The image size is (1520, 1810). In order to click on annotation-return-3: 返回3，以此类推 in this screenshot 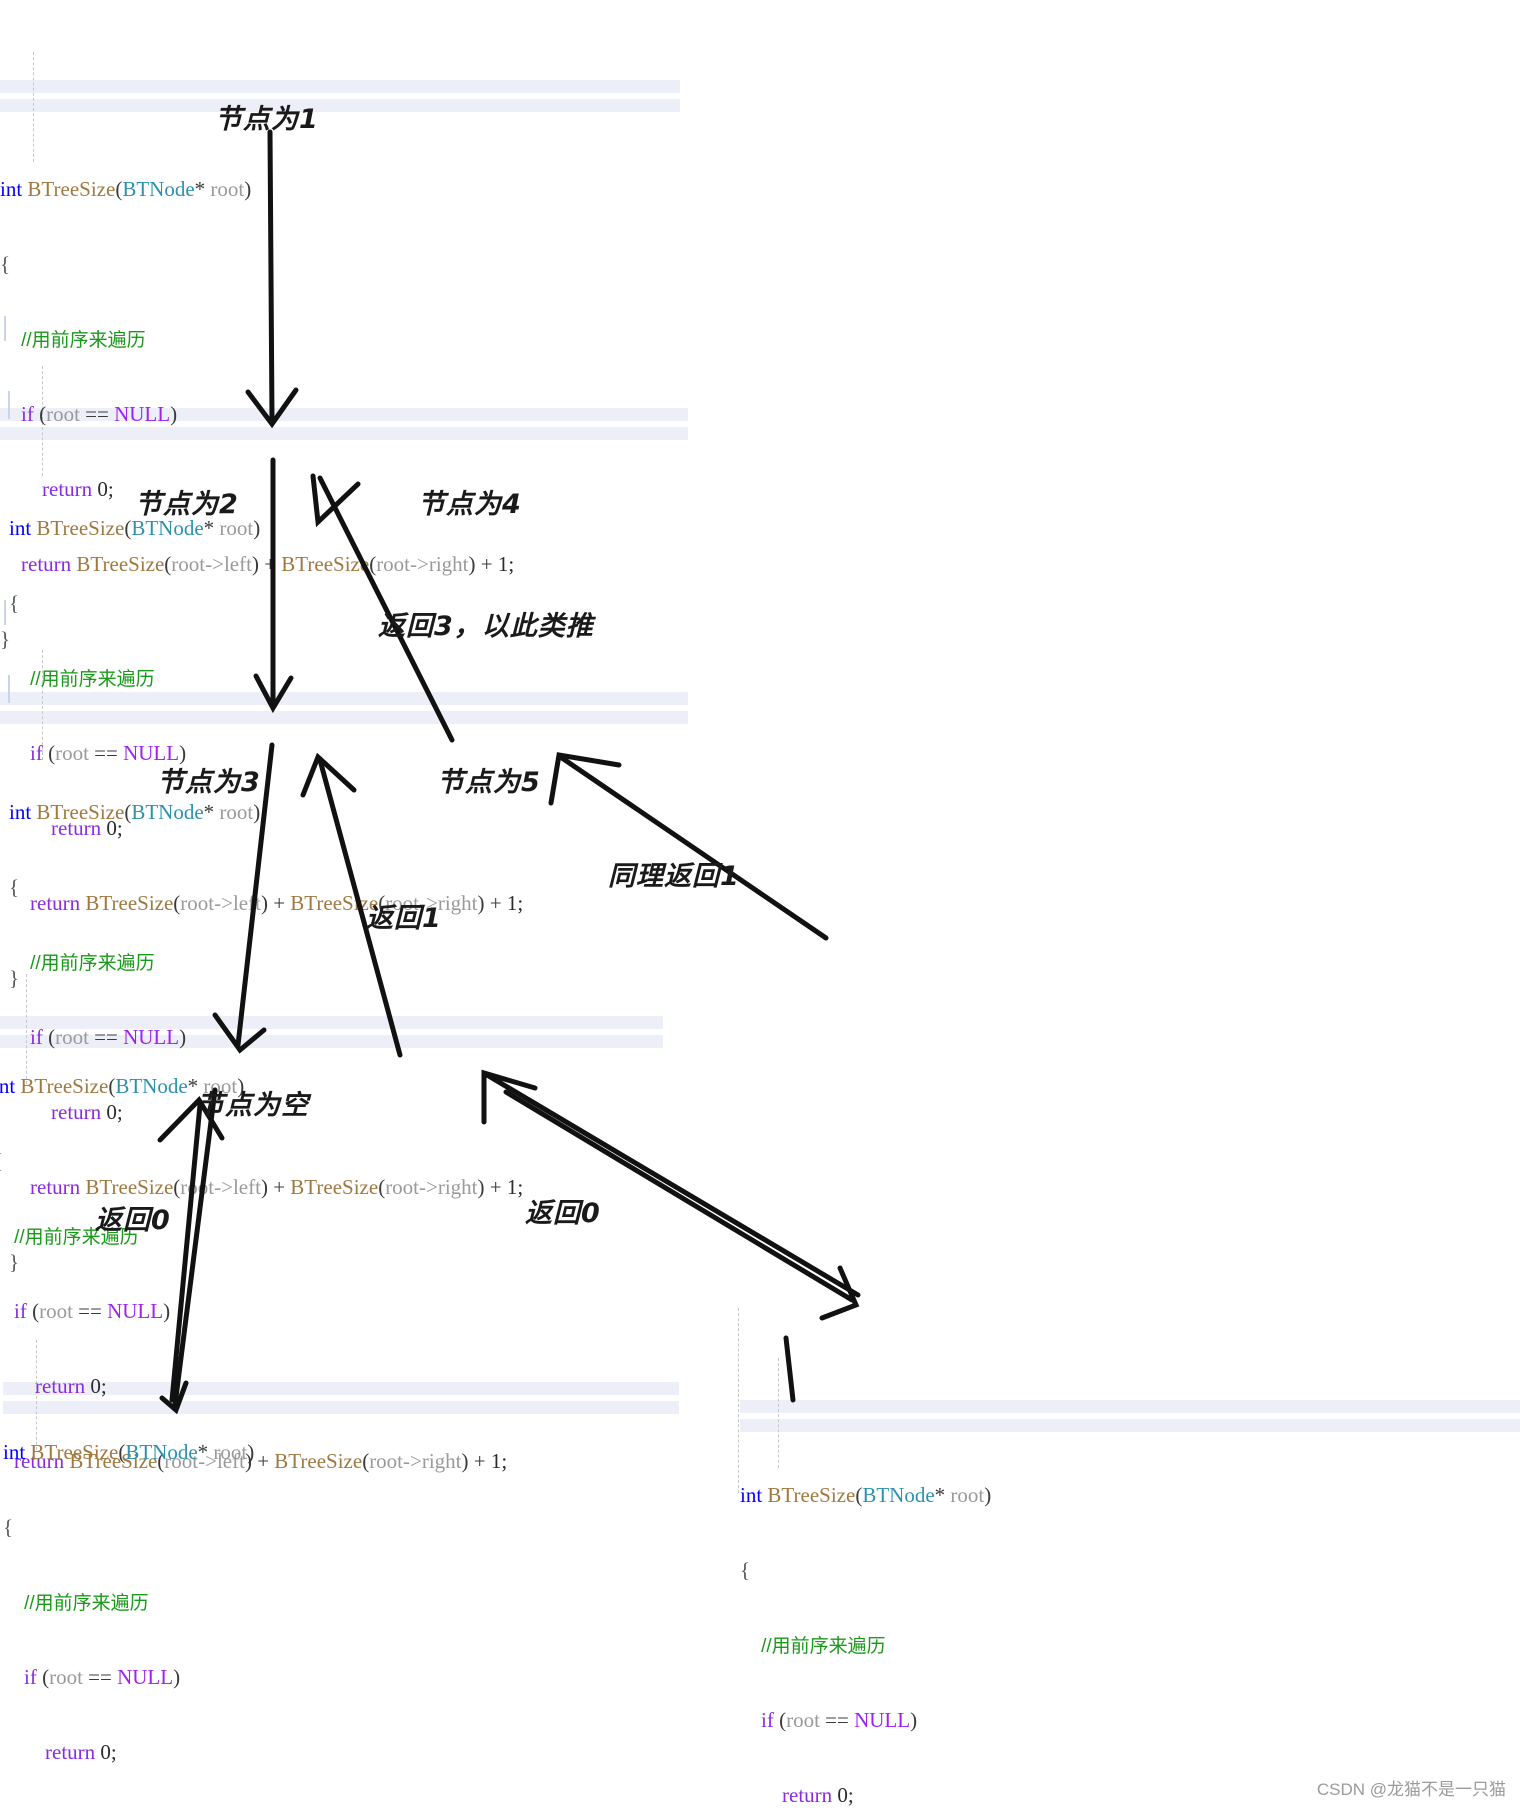, I will do `click(486, 626)`.